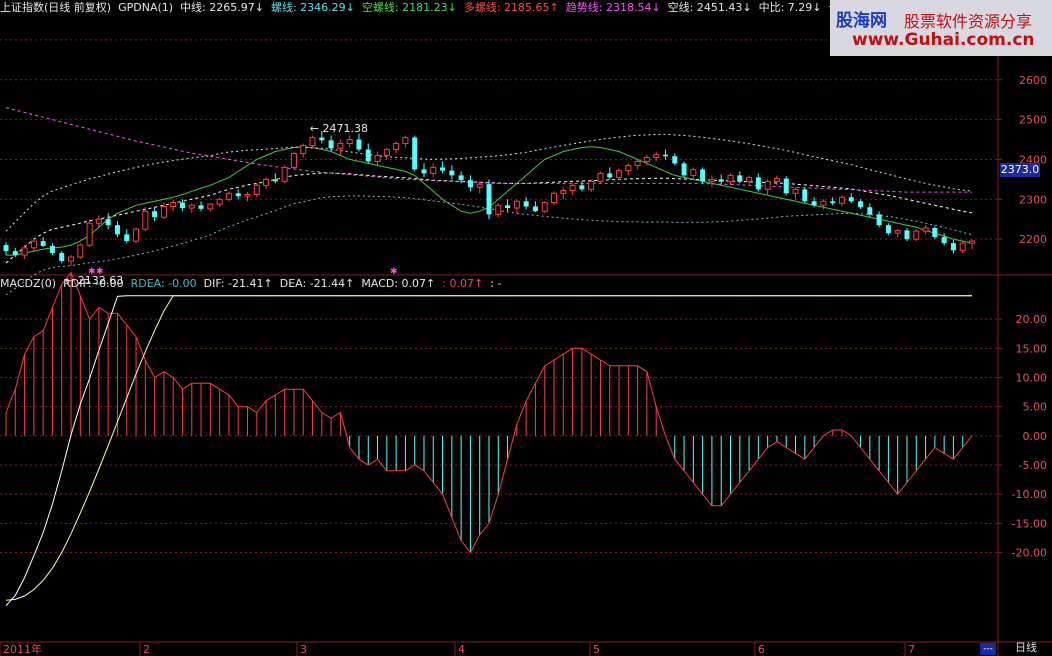 The width and height of the screenshot is (1052, 656). I want to click on header-value-2: 空螺线: 2181.23↓, so click(409, 7).